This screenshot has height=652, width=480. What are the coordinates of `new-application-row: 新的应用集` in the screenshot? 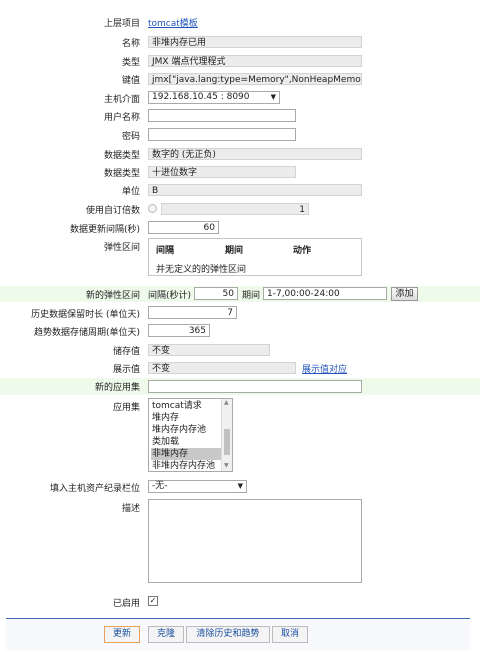 It's located at (240, 386).